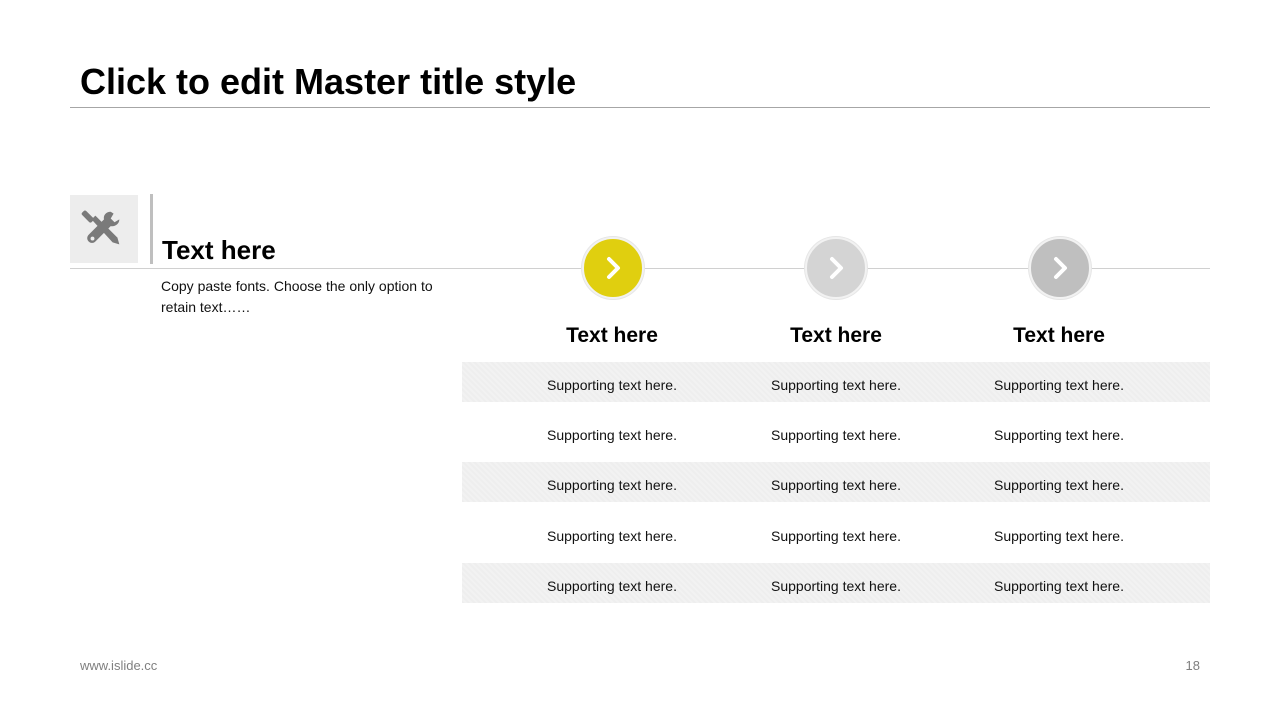 The image size is (1280, 720). What do you see at coordinates (612, 335) in the screenshot?
I see `column-heading-1: Text here` at bounding box center [612, 335].